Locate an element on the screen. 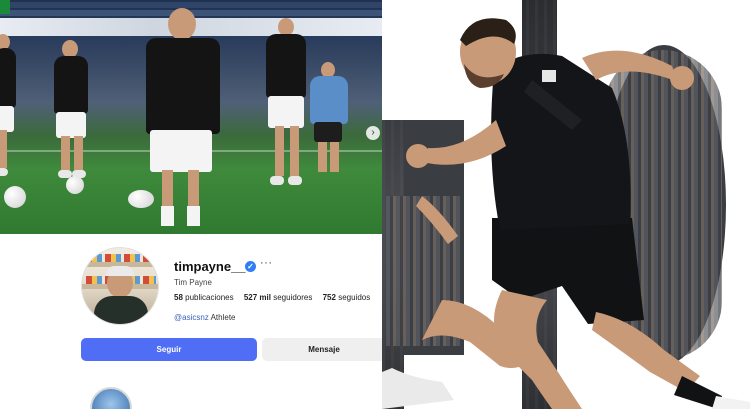 The image size is (750, 409). story-highlight is located at coordinates (111, 398).